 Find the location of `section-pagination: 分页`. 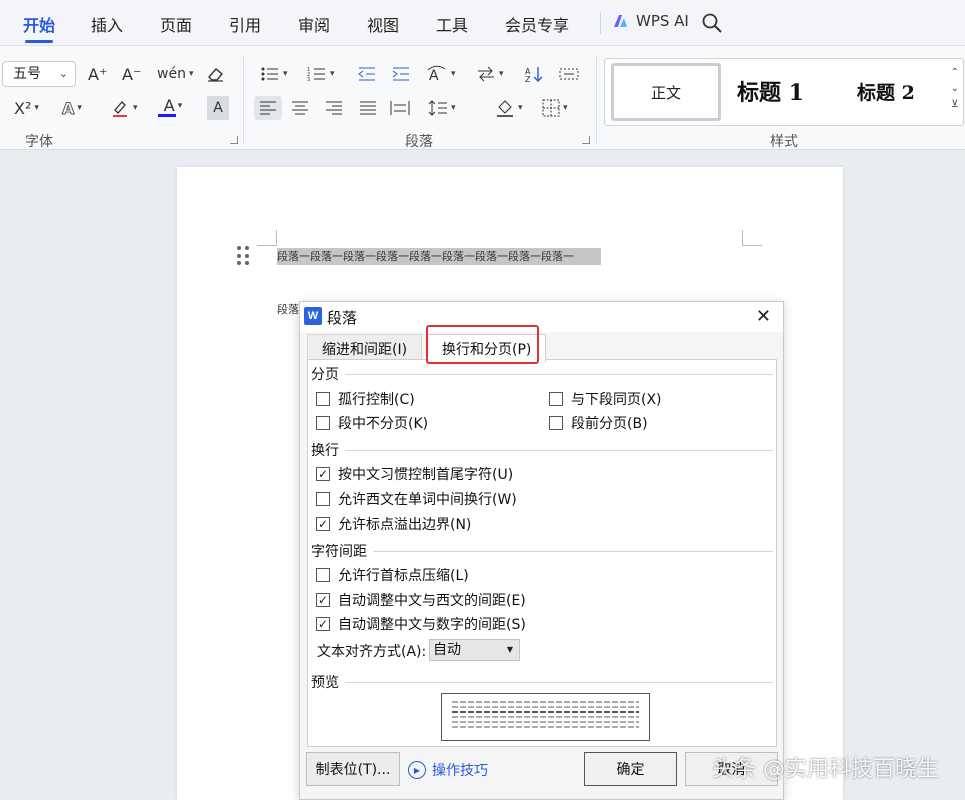

section-pagination: 分页 is located at coordinates (542, 374).